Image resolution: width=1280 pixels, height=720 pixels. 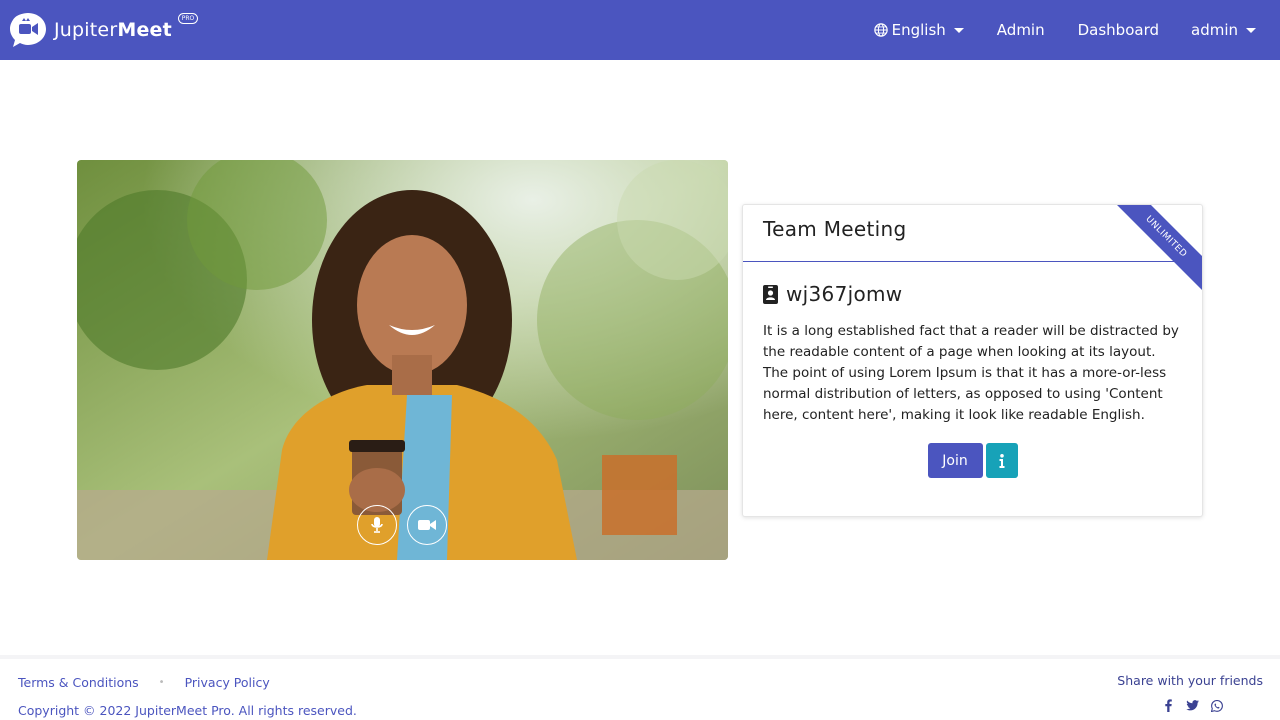 What do you see at coordinates (835, 229) in the screenshot?
I see `meeting-title: Team Meeting` at bounding box center [835, 229].